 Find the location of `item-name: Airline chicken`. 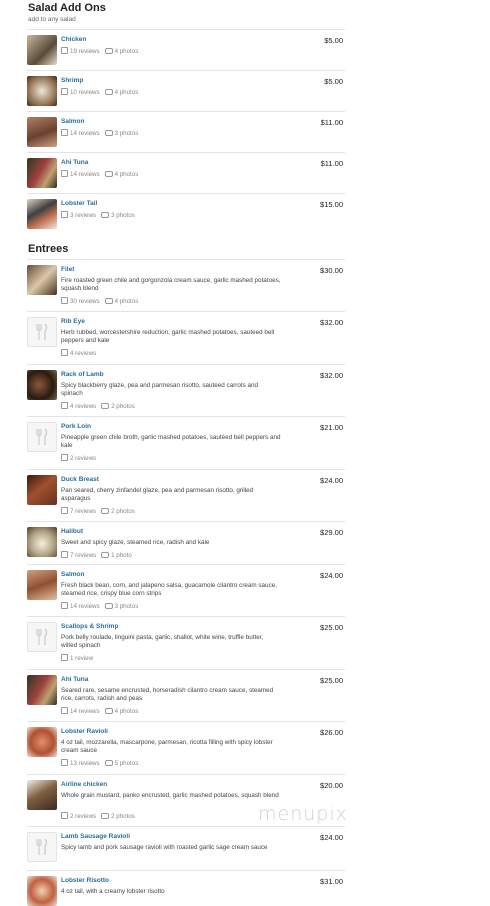

item-name: Airline chicken is located at coordinates (84, 784).